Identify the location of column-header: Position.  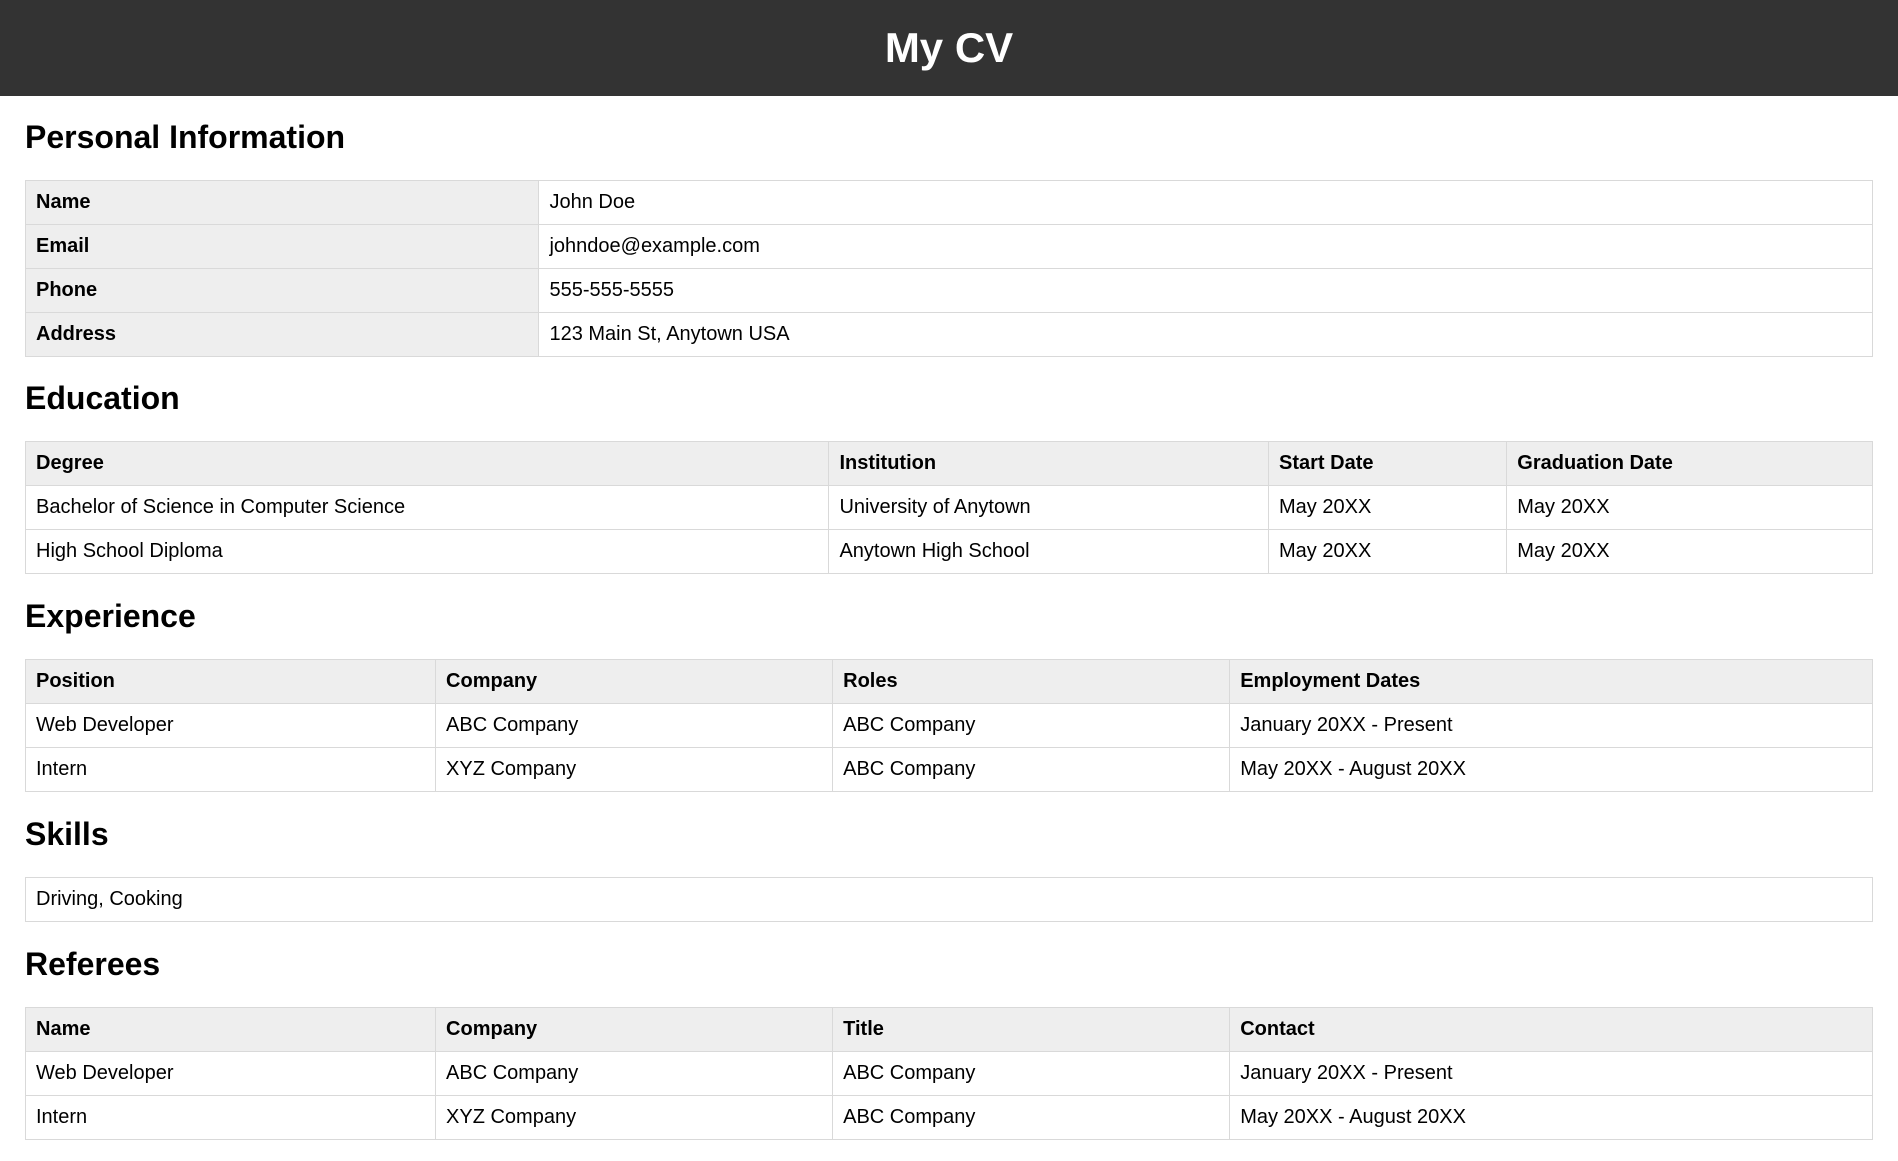
(230, 681).